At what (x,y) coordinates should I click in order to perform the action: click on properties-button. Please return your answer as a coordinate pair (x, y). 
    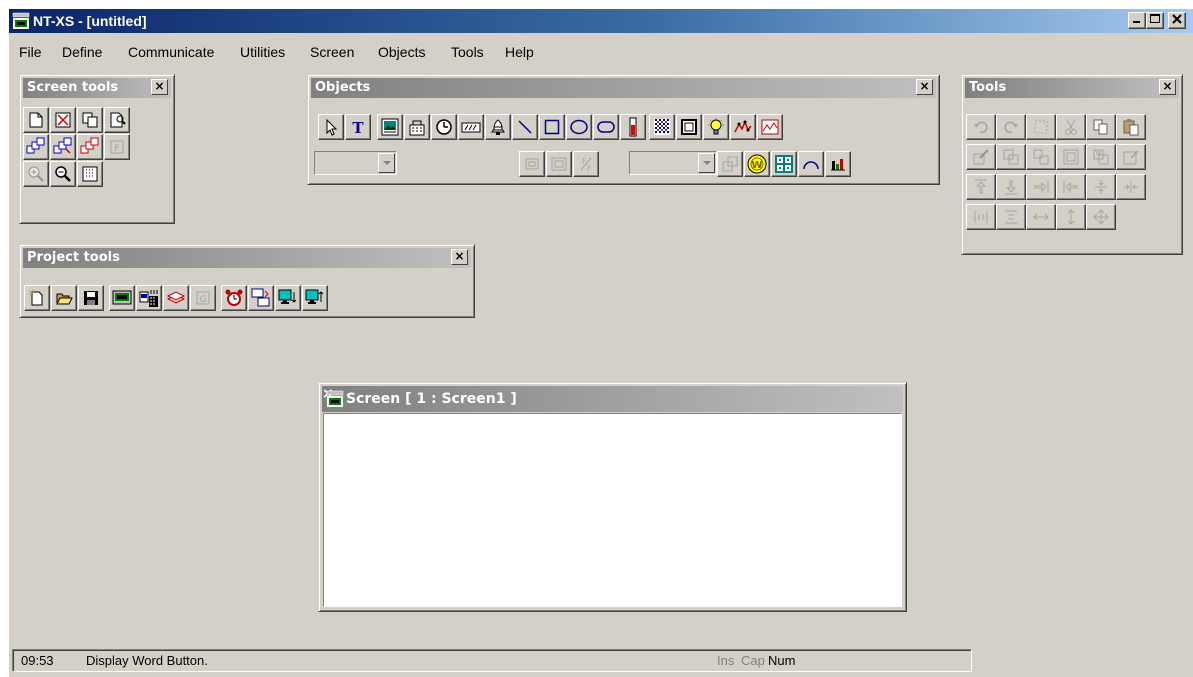
    Looking at the image, I should click on (1131, 157).